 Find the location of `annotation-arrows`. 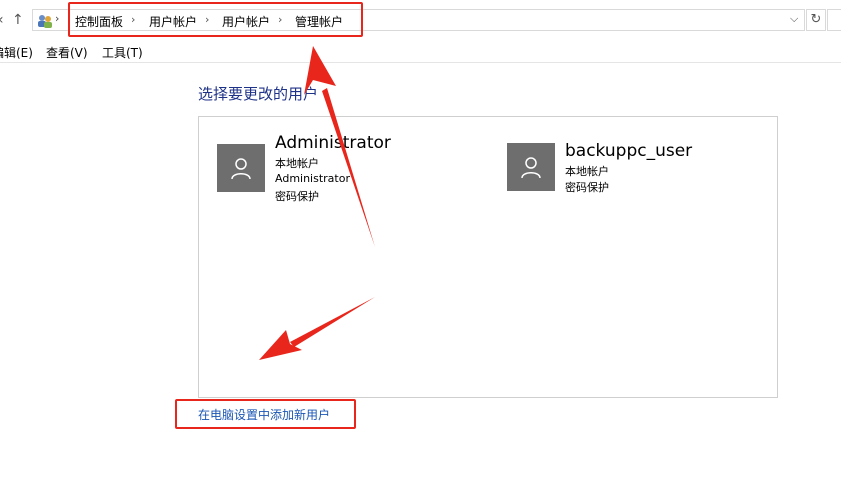

annotation-arrows is located at coordinates (317, 203).